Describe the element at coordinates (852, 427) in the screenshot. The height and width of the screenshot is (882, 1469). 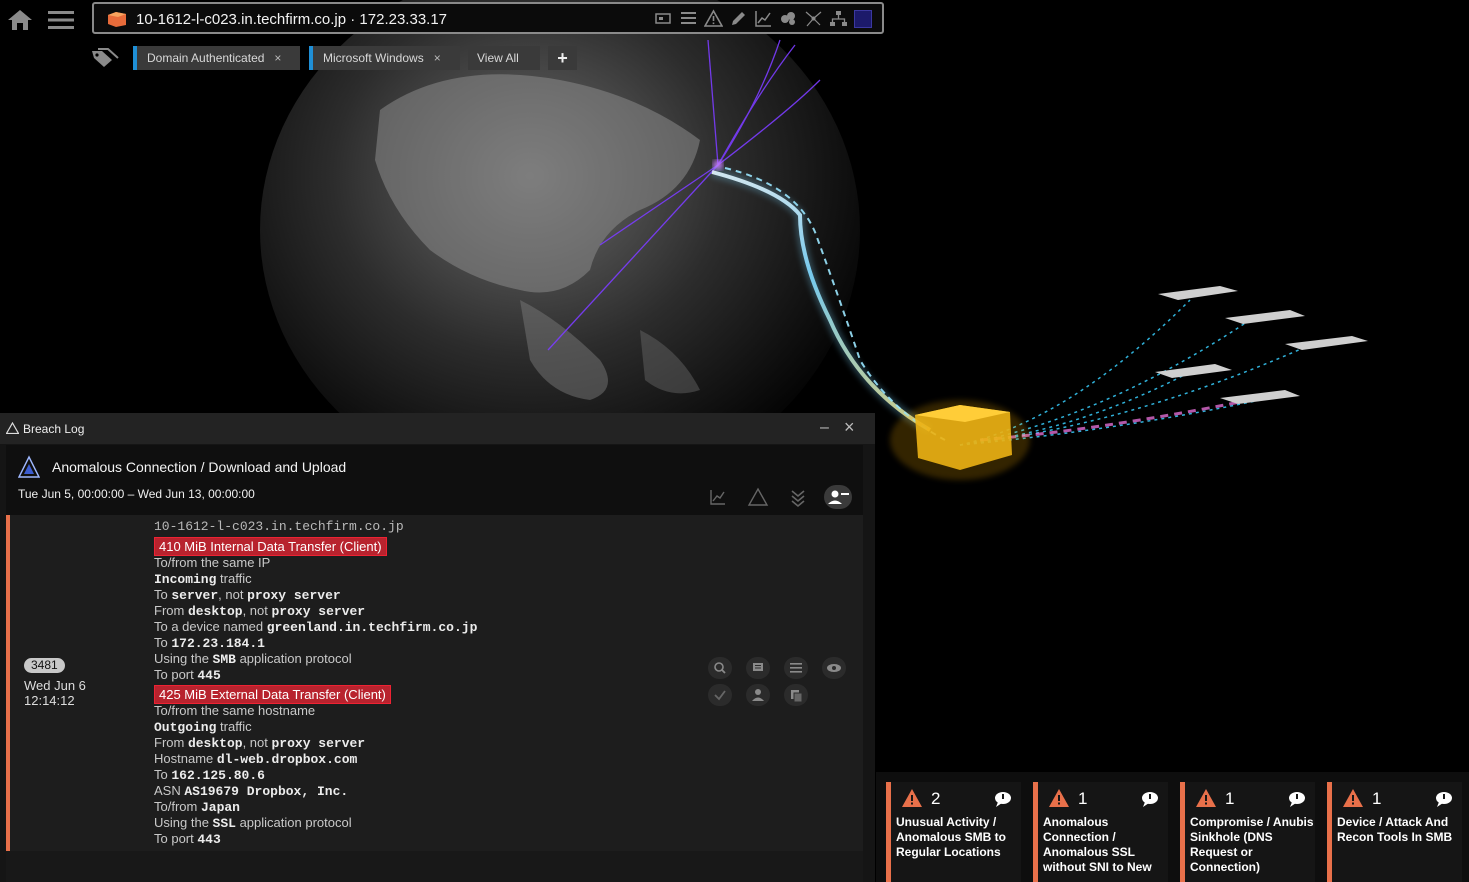
I see `close-button: ×` at that location.